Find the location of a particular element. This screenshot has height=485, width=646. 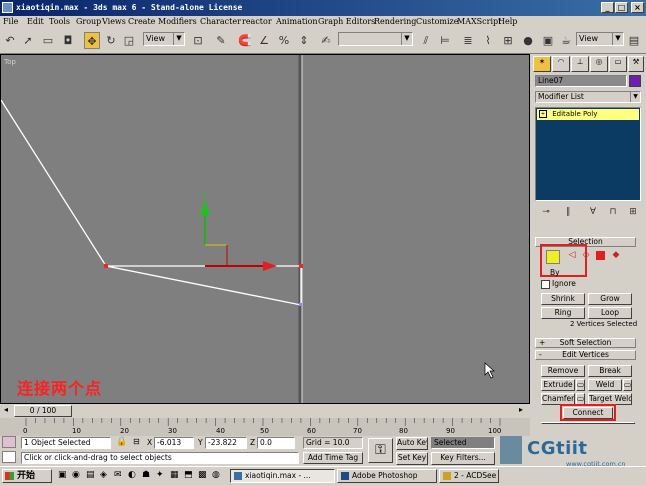

auto-key-button: Auto Key is located at coordinates (412, 443).